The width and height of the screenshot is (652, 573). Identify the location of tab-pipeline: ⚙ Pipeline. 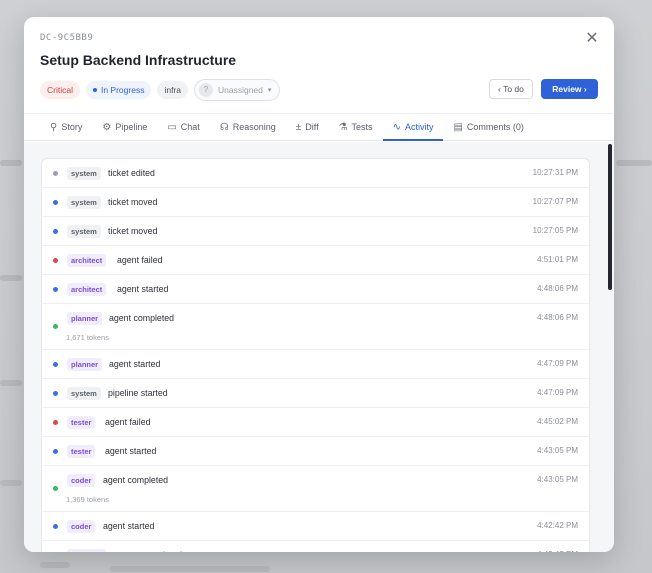
(124, 127).